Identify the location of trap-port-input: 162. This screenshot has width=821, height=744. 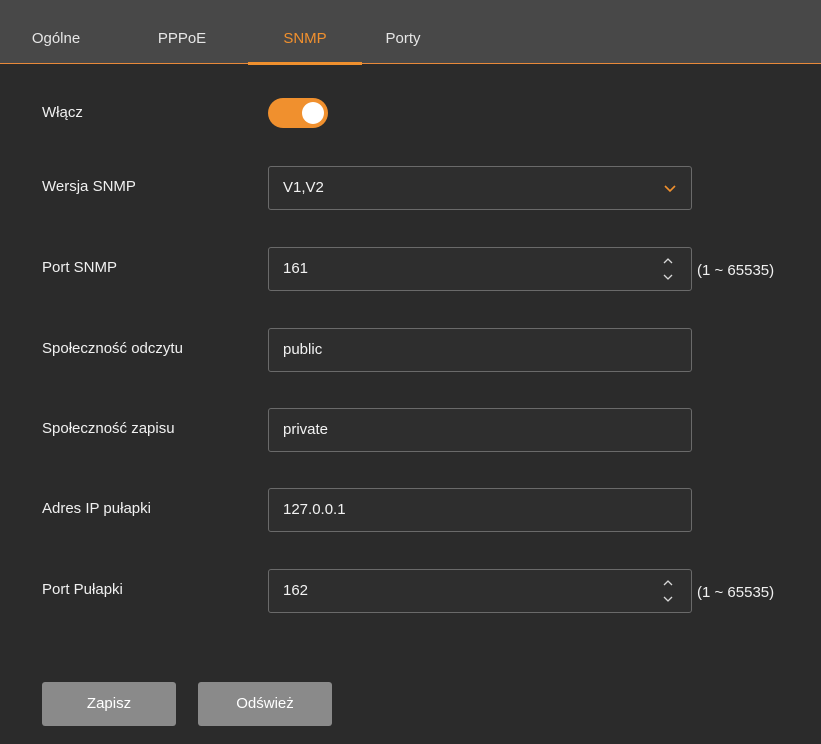
(480, 591).